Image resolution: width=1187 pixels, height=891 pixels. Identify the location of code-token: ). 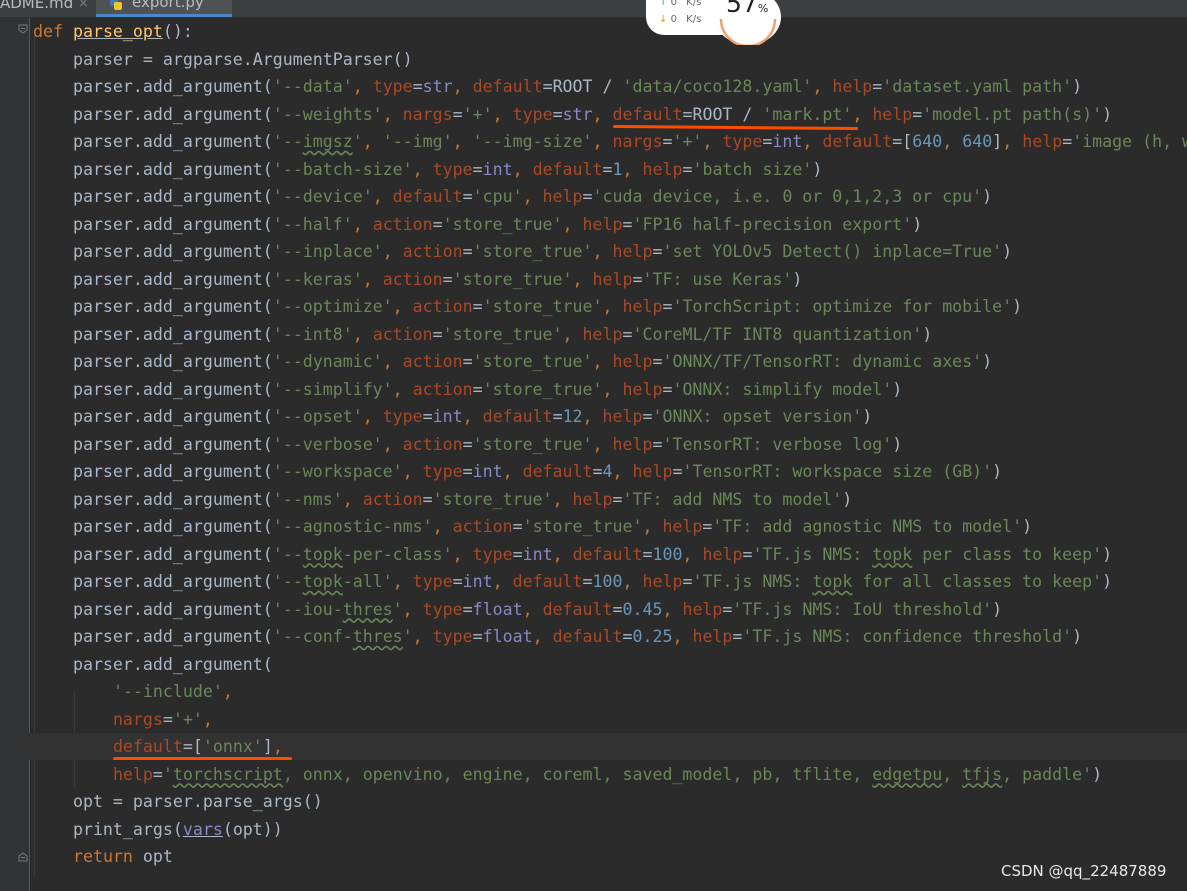
(997, 471).